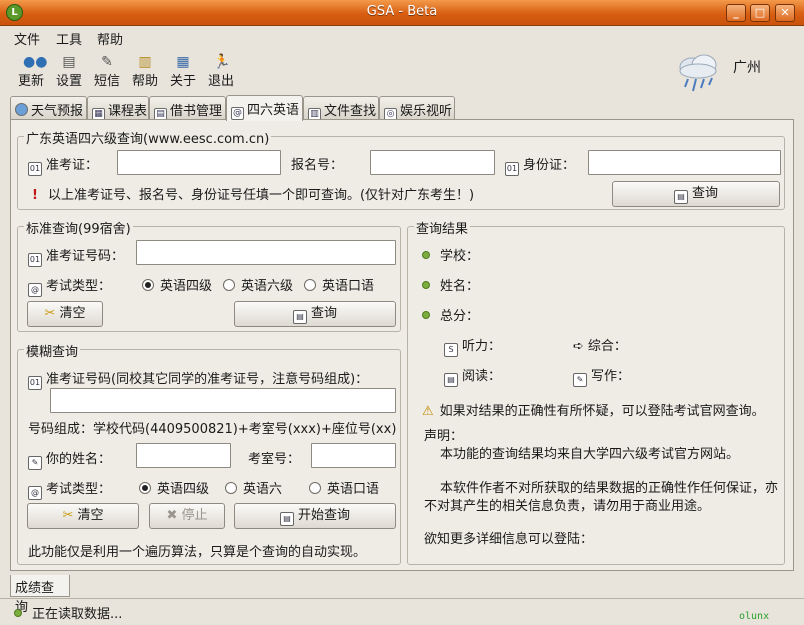  What do you see at coordinates (402, 13) in the screenshot?
I see `title-bar: L GSA - Beta _ □ ✕` at bounding box center [402, 13].